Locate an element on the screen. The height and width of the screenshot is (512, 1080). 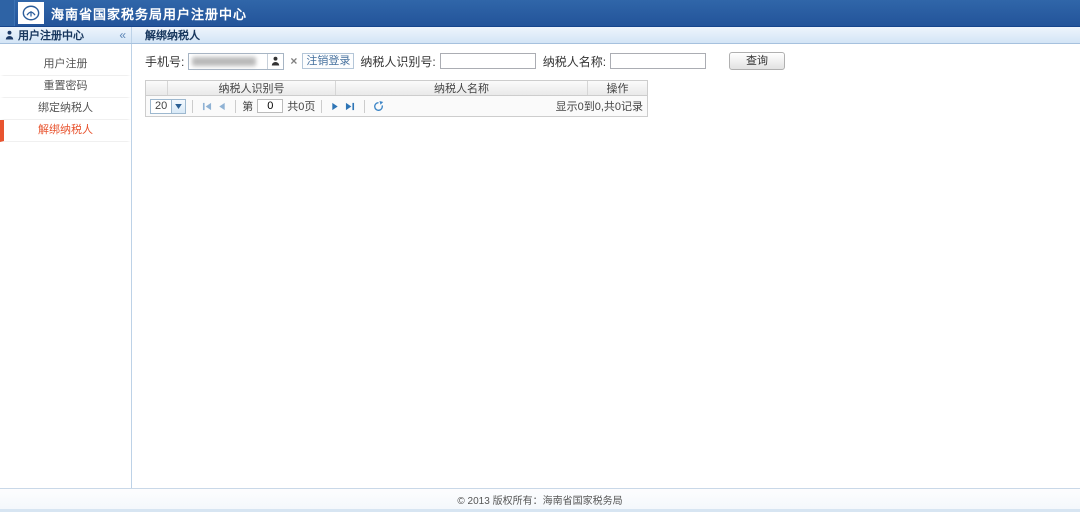
sidebar-item-unbind-taxpayer: 解绑纳税人 is located at coordinates (65, 131).